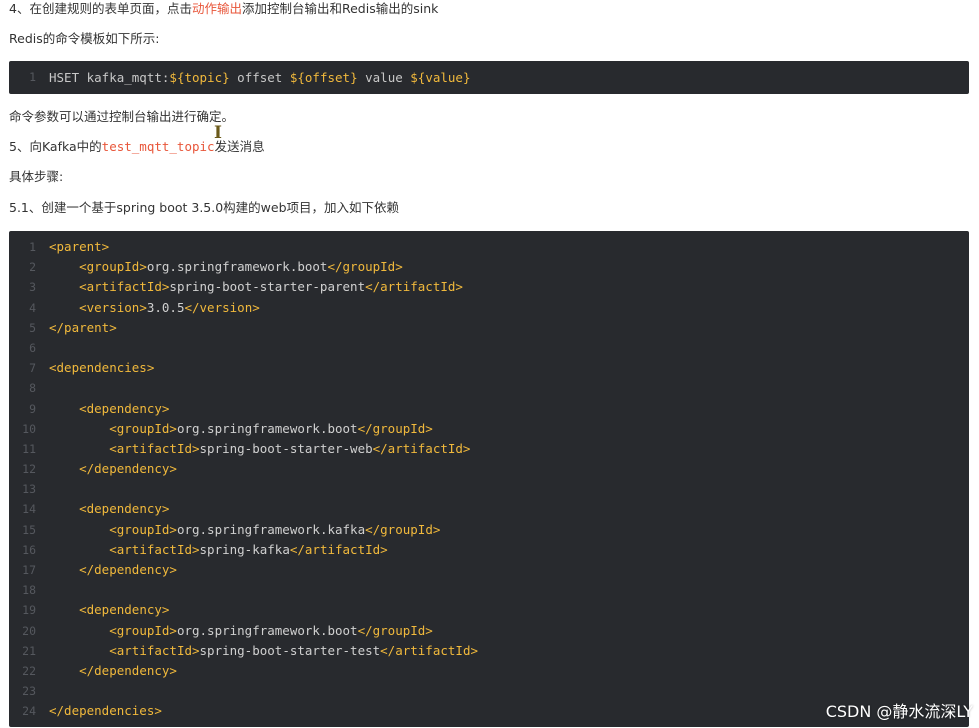 The height and width of the screenshot is (728, 979). What do you see at coordinates (222, 307) in the screenshot?
I see `xml-close-tag: </version>` at bounding box center [222, 307].